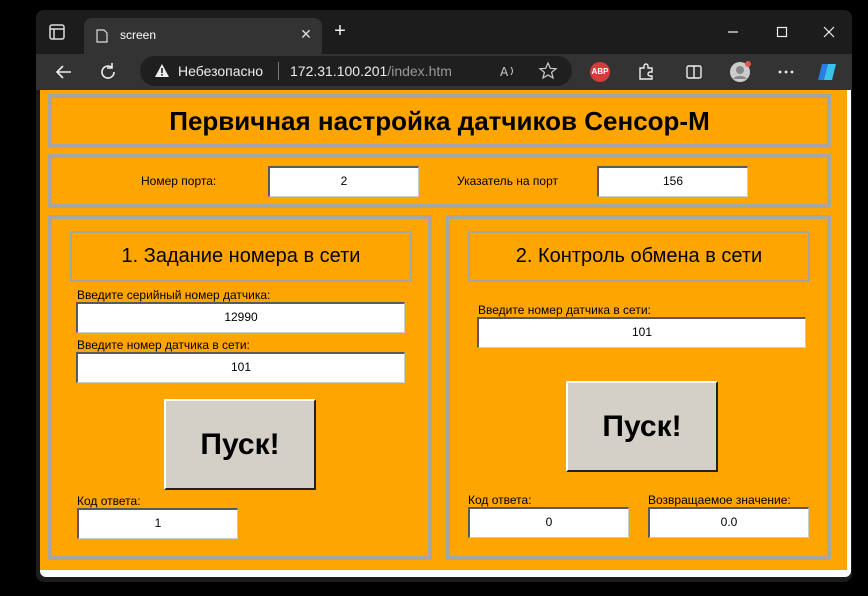 Image resolution: width=868 pixels, height=596 pixels. I want to click on net-number-field: 101, so click(240, 367).